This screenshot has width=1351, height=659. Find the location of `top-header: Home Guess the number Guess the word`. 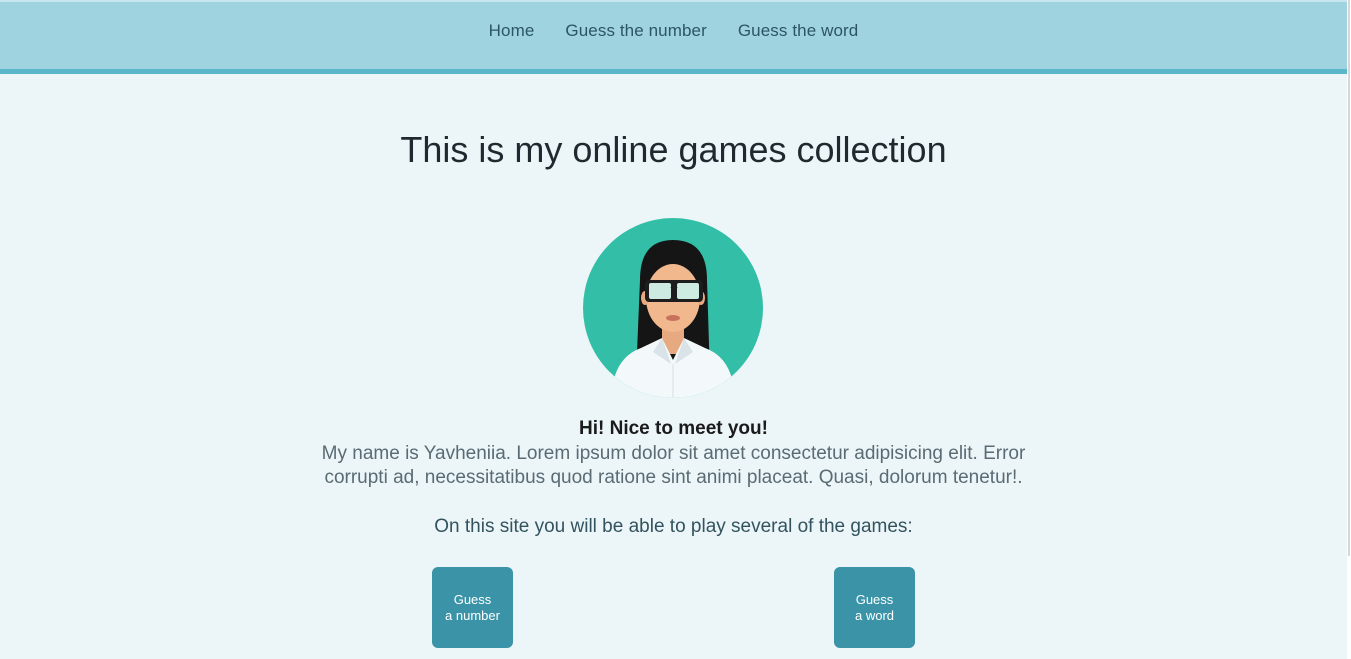

top-header: Home Guess the number Guess the word is located at coordinates (673, 34).